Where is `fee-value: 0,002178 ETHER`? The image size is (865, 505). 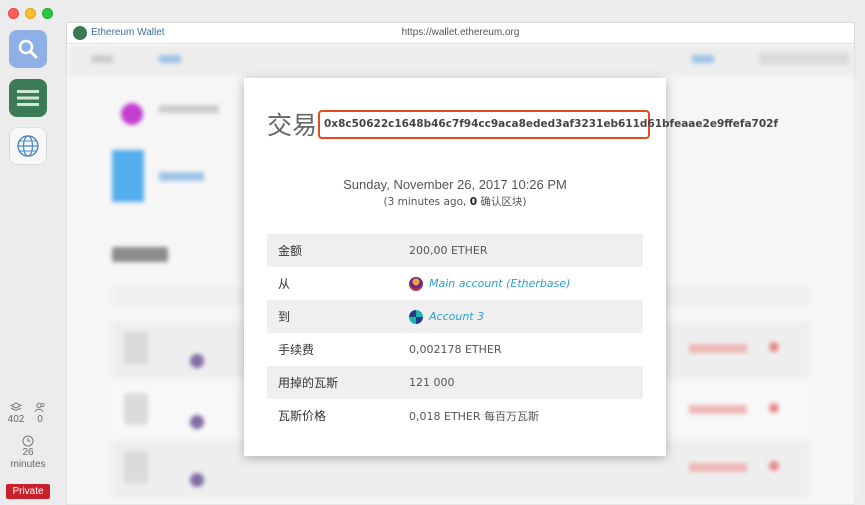 fee-value: 0,002178 ETHER is located at coordinates (455, 349).